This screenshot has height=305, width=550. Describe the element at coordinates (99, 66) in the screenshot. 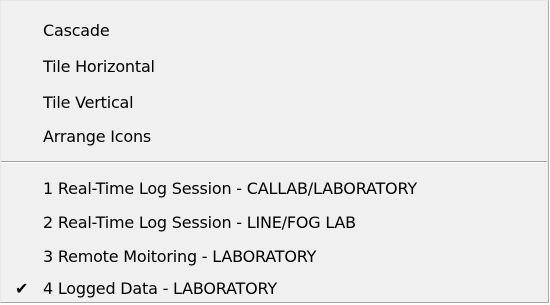

I see `menu-item-label: Tile Horizontal` at that location.